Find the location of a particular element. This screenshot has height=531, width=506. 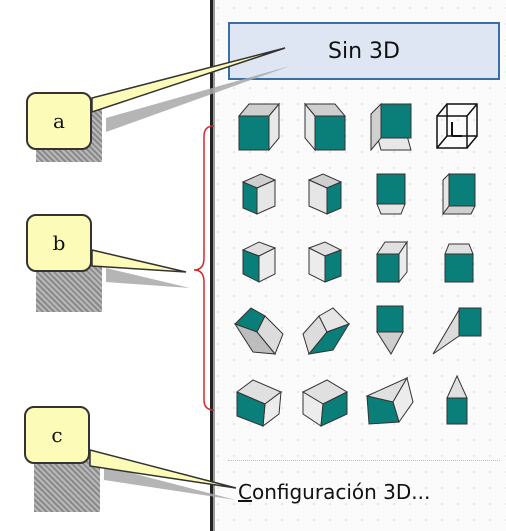

callout-c-label: c is located at coordinates (57, 435).